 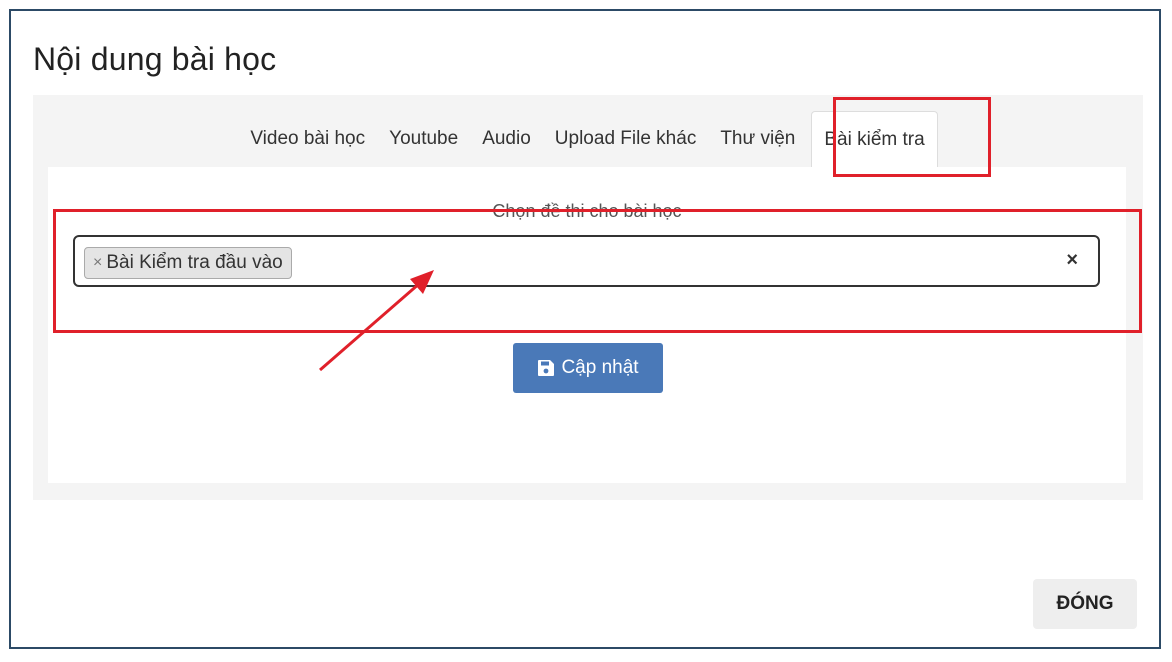 I want to click on exam-multiselect: × Bài Kiểm tra đầu vào ×, so click(x=586, y=261).